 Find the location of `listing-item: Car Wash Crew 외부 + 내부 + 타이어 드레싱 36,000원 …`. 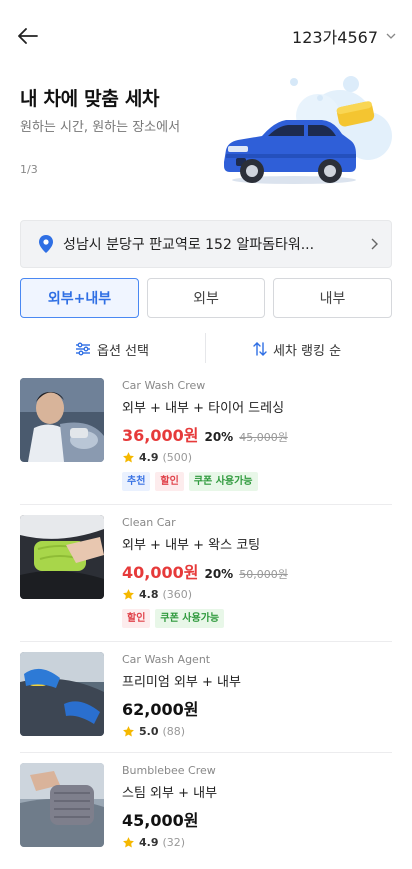

listing-item: Car Wash Crew 외부 + 내부 + 타이어 드레싱 36,000원 … is located at coordinates (206, 436).